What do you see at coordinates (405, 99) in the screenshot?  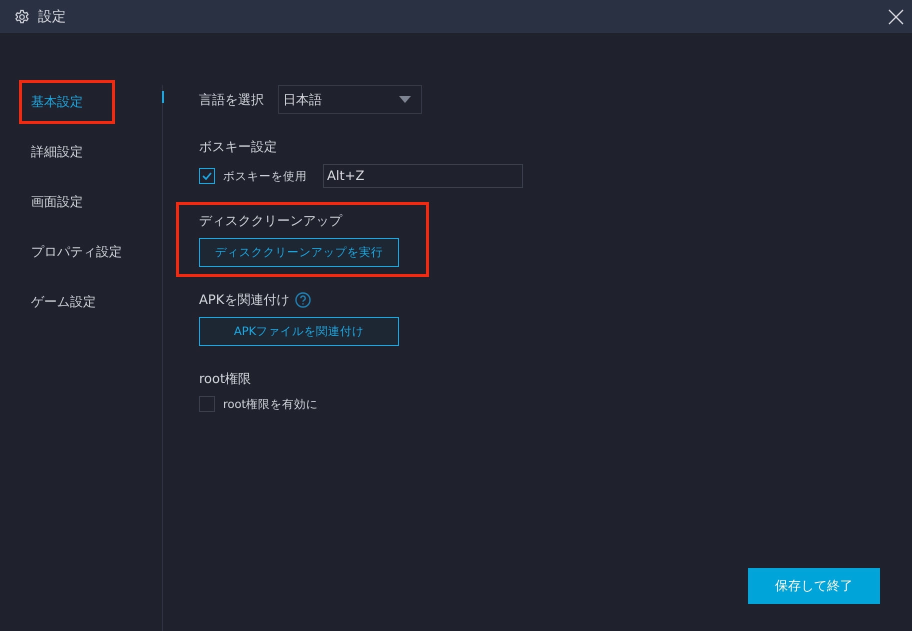 I see `dropdown-arrow-icon` at bounding box center [405, 99].